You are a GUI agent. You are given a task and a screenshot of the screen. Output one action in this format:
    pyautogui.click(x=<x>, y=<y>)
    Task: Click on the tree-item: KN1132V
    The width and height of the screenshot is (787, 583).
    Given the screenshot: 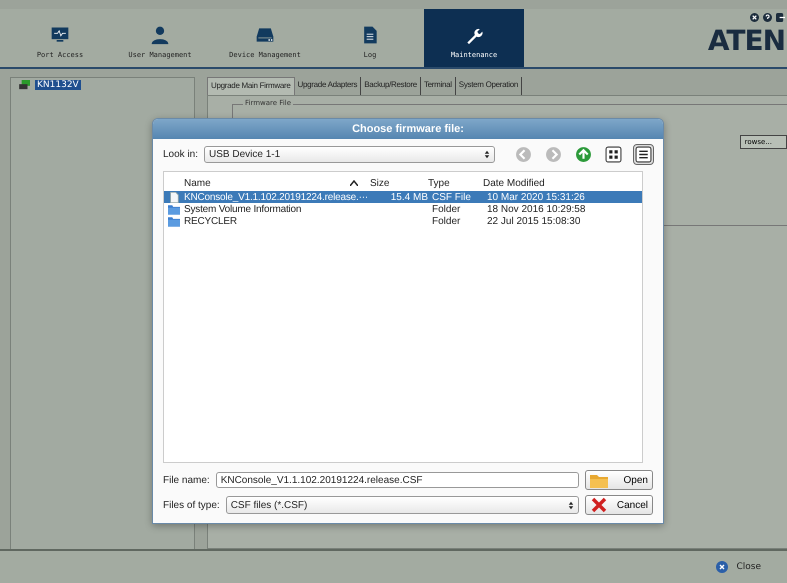 What is the action you would take?
    pyautogui.click(x=58, y=85)
    